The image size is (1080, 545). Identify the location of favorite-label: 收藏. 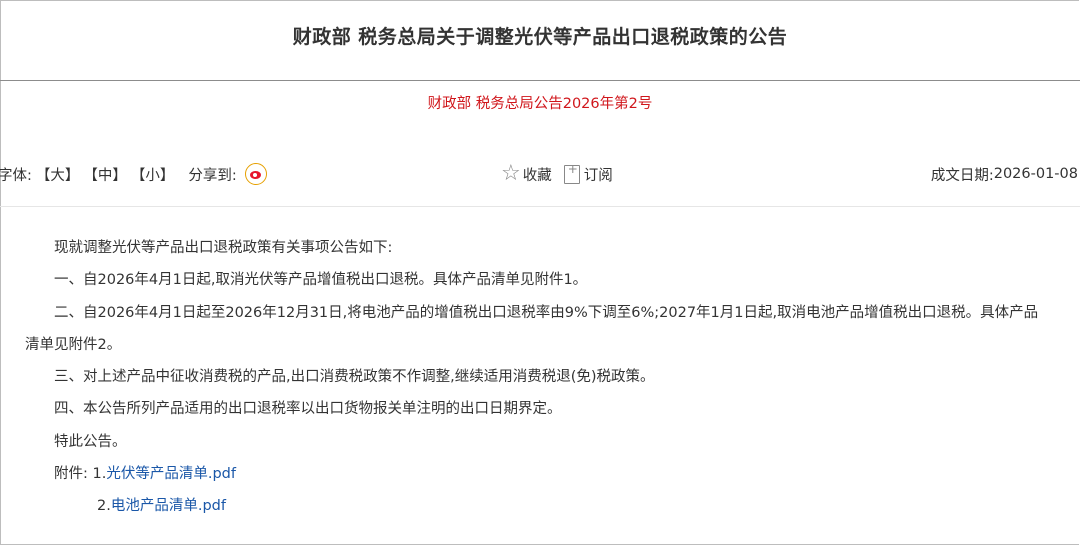
(537, 175).